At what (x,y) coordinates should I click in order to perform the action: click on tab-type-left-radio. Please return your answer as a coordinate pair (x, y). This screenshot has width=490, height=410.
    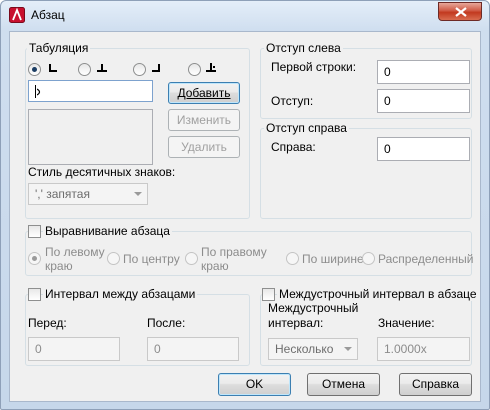
    Looking at the image, I should click on (34, 69).